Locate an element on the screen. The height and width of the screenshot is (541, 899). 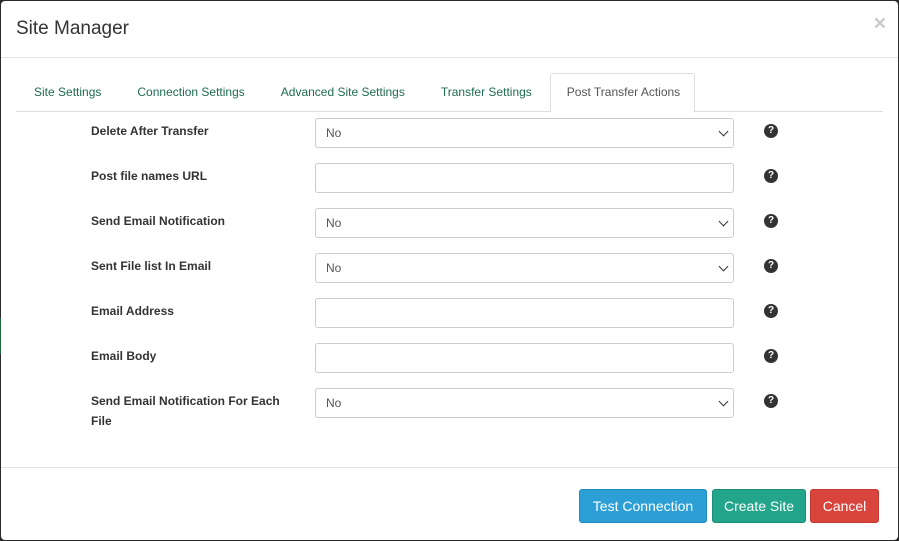
form-row-post-file-names-url: Post file names URL ? is located at coordinates (449, 179).